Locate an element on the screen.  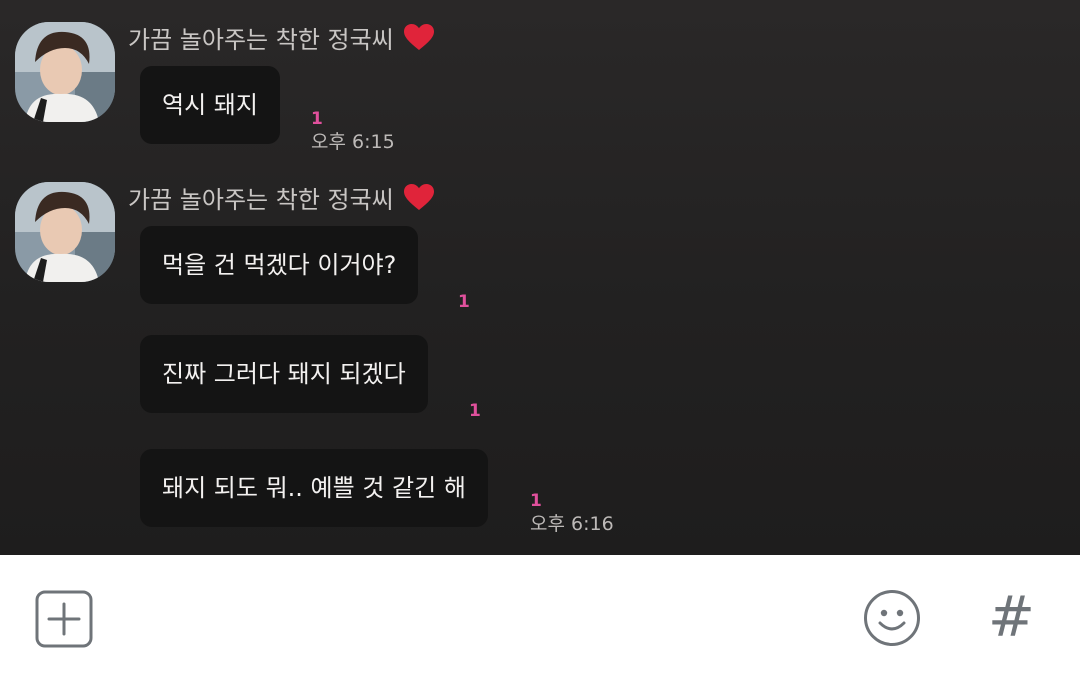
message-bubble: 돼지 되도 뭐.. 예쁠 것 같긴 해 is located at coordinates (314, 488).